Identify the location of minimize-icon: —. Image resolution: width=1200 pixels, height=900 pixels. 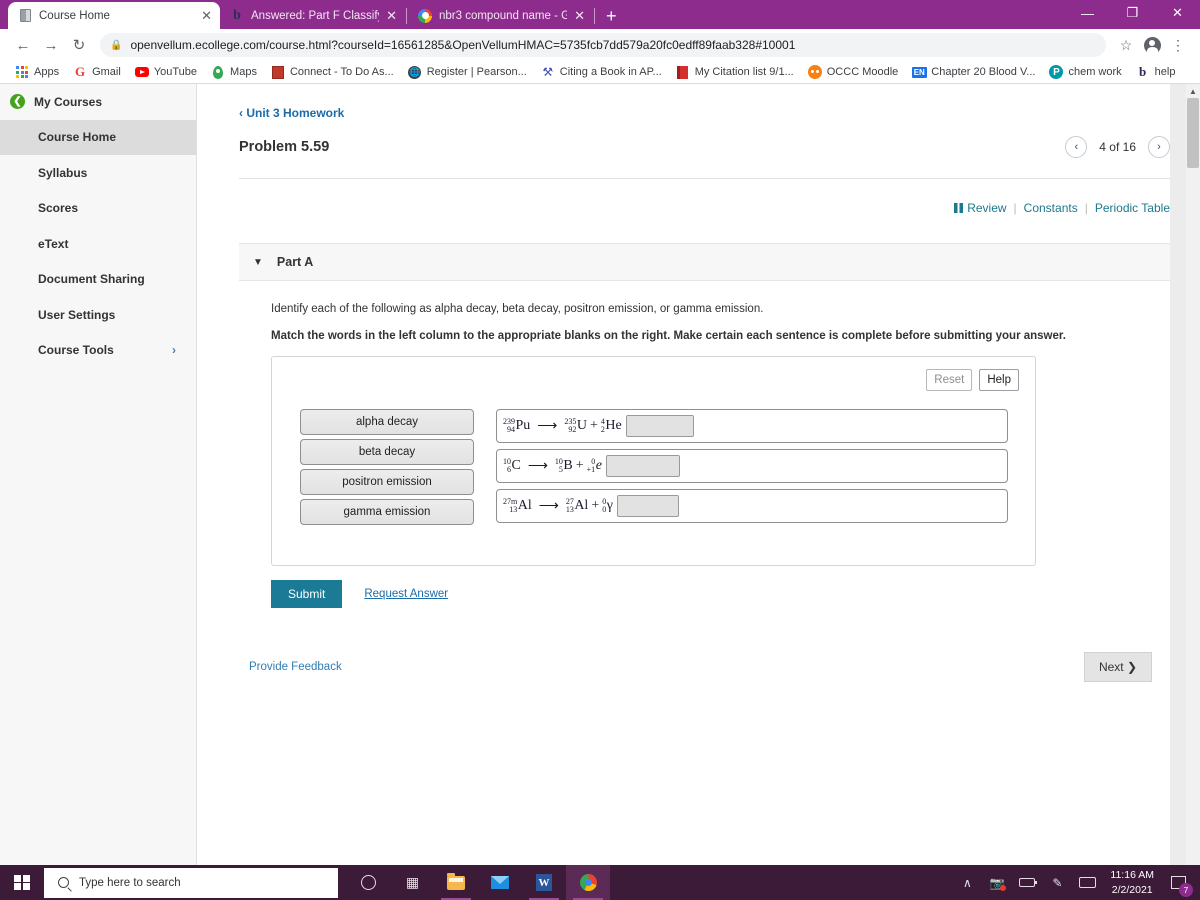
(1087, 13).